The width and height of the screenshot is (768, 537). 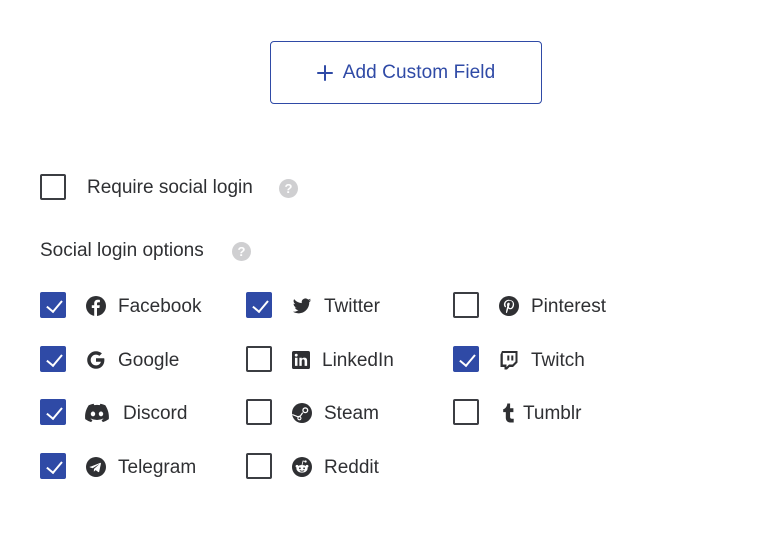 I want to click on option-twitch: Twitch, so click(x=553, y=360).